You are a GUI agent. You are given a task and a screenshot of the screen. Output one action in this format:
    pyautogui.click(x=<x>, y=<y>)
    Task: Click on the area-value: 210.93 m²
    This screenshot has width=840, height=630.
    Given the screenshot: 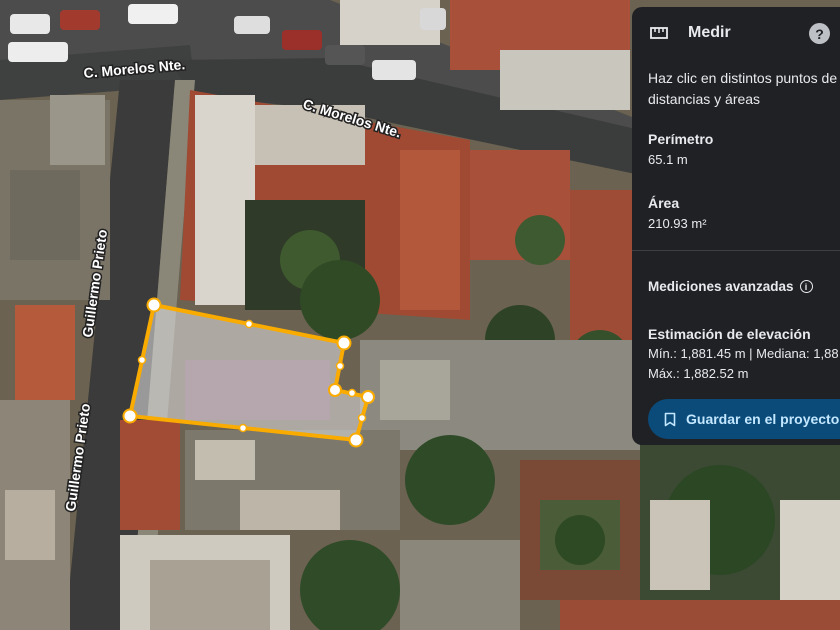 What is the action you would take?
    pyautogui.click(x=677, y=223)
    